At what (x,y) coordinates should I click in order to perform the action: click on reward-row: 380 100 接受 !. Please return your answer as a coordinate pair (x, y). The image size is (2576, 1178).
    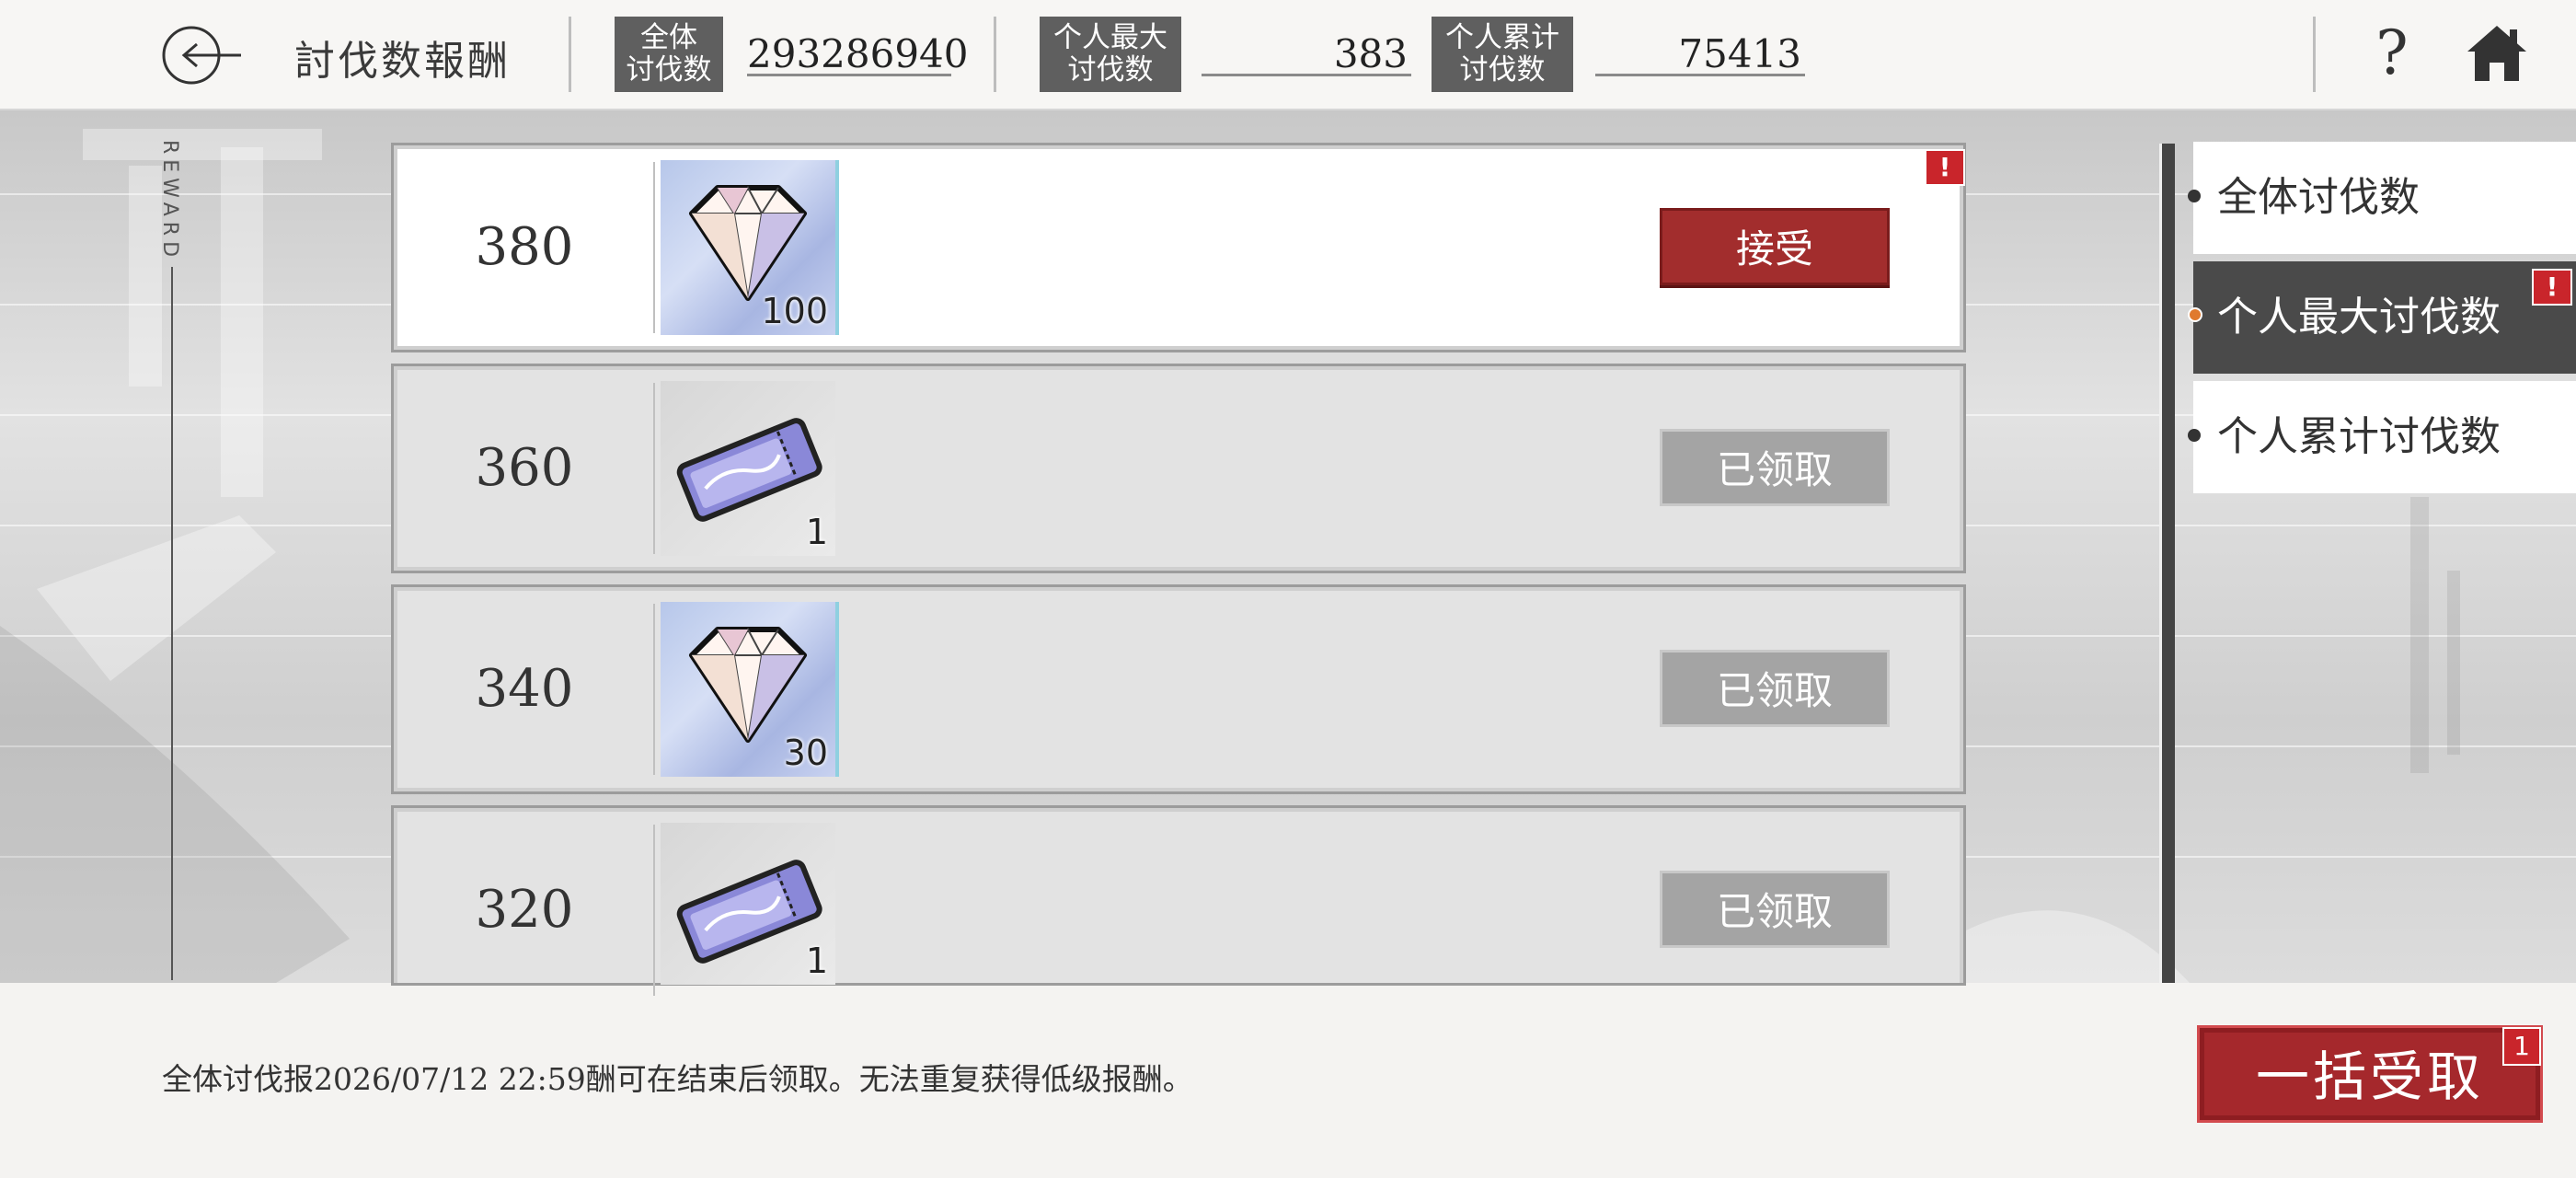
    Looking at the image, I should click on (1178, 247).